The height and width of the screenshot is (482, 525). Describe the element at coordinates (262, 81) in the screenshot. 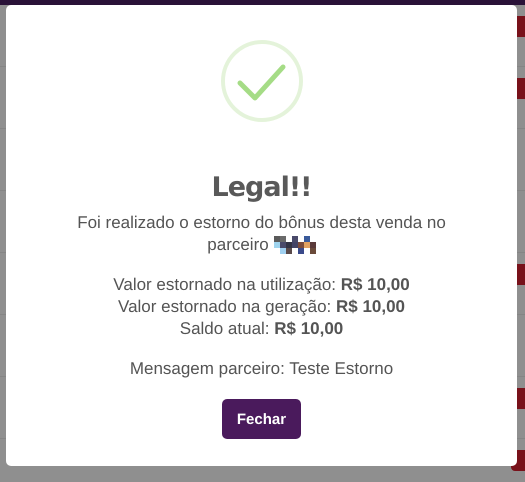

I see `checkmark-icon` at that location.